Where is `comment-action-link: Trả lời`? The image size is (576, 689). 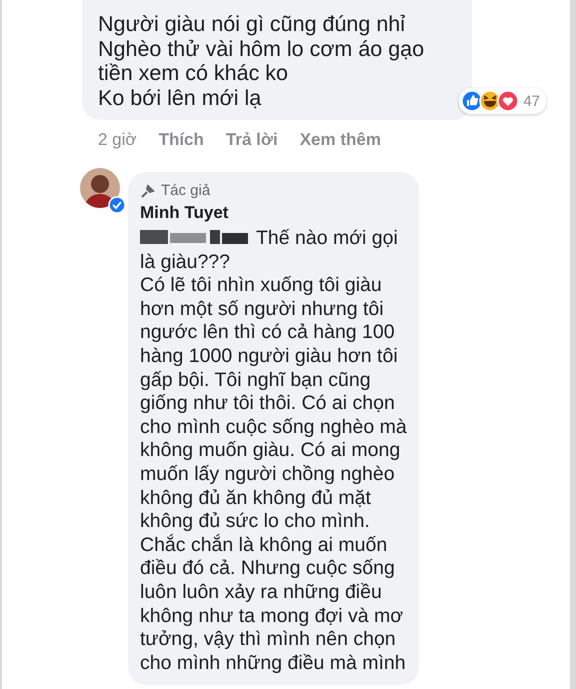
comment-action-link: Trả lời is located at coordinates (252, 140).